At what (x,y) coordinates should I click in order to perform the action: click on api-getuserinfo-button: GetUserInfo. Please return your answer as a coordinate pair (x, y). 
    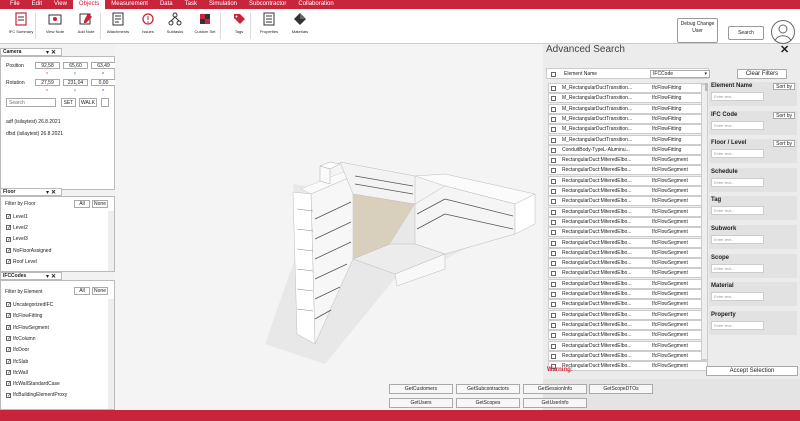
    Looking at the image, I should click on (555, 403).